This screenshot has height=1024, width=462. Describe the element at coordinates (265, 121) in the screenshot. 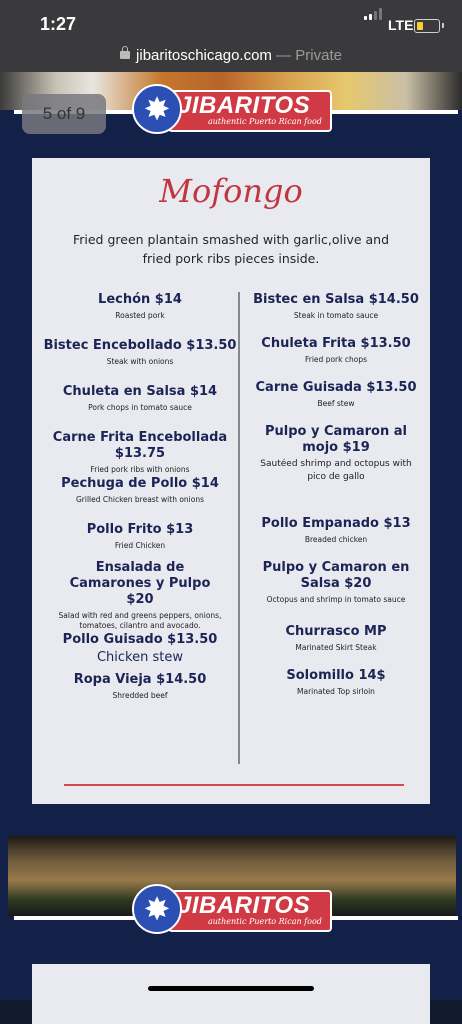

I see `logo-tagline: authentic Puerto Rican food` at that location.